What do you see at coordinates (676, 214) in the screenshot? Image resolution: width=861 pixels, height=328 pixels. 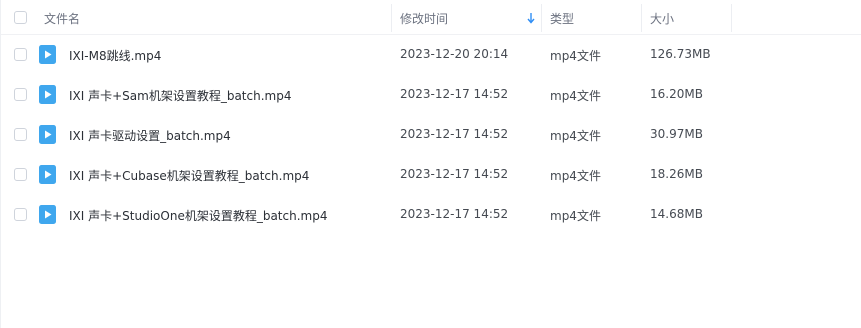 I see `file-size: 14.68MB` at bounding box center [676, 214].